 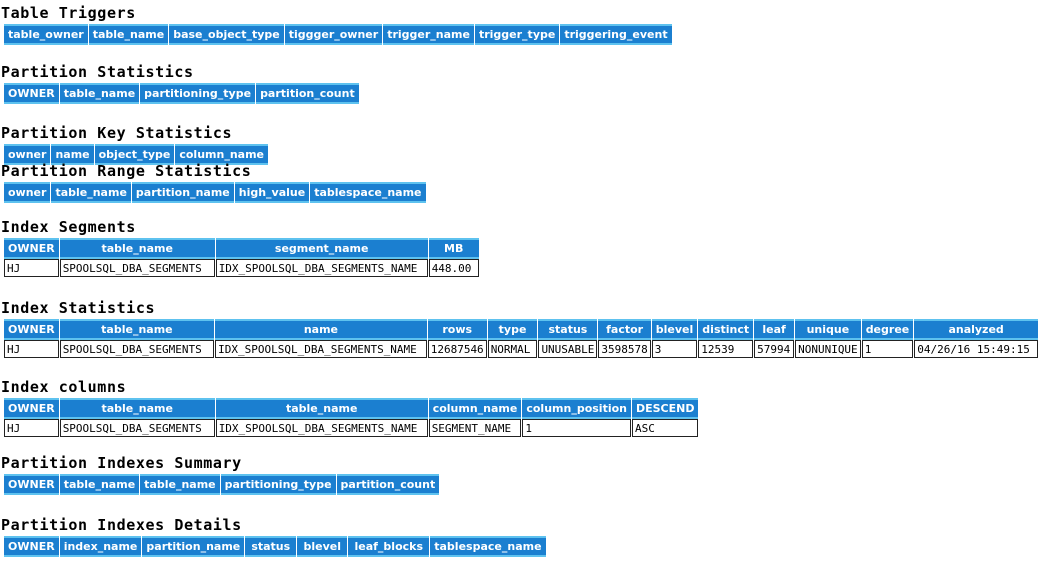 What do you see at coordinates (674, 349) in the screenshot?
I see `table-cell: 3` at bounding box center [674, 349].